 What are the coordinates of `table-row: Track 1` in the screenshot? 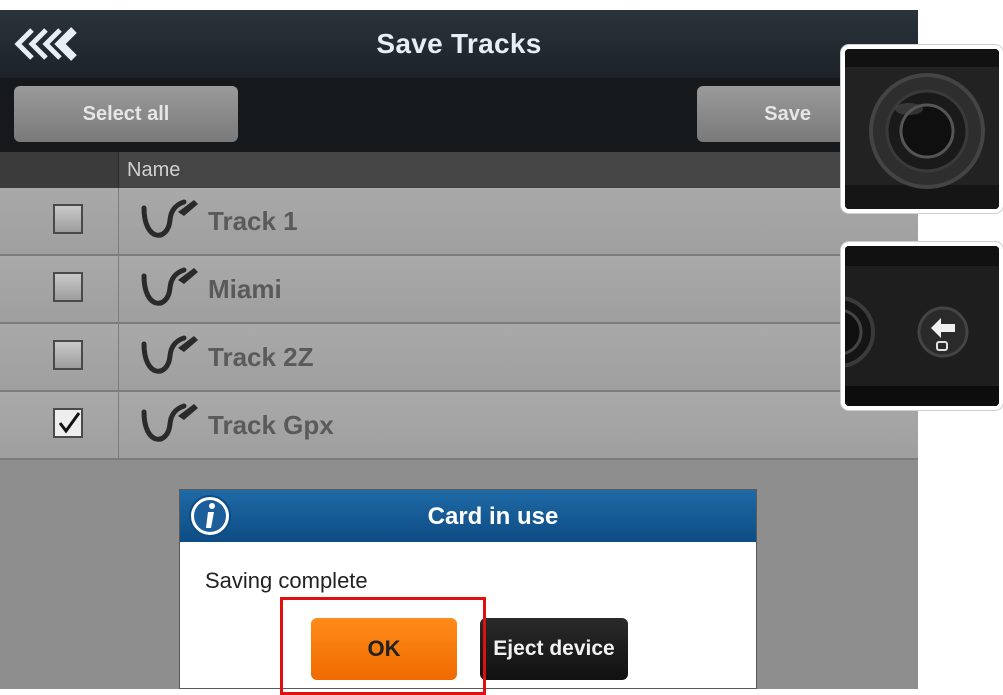 It's located at (459, 222).